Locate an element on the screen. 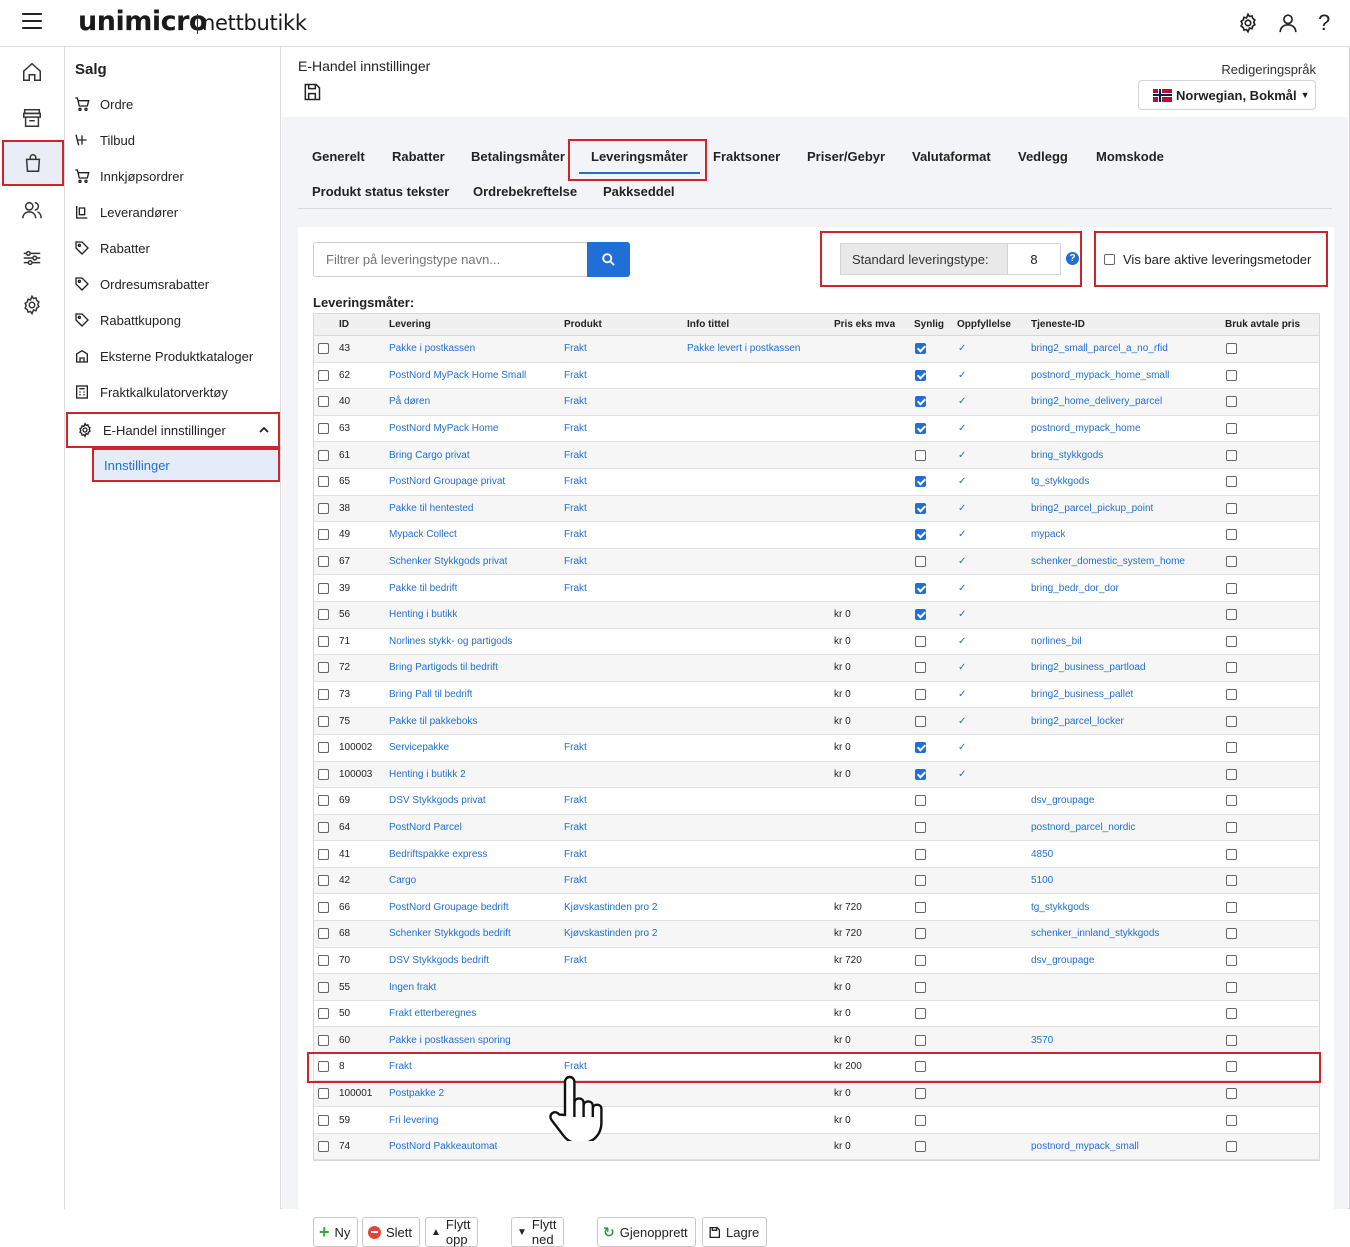 This screenshot has height=1247, width=1350. table-row: 100002 Servicepakke Frakt kr 0 ✓ is located at coordinates (816, 748).